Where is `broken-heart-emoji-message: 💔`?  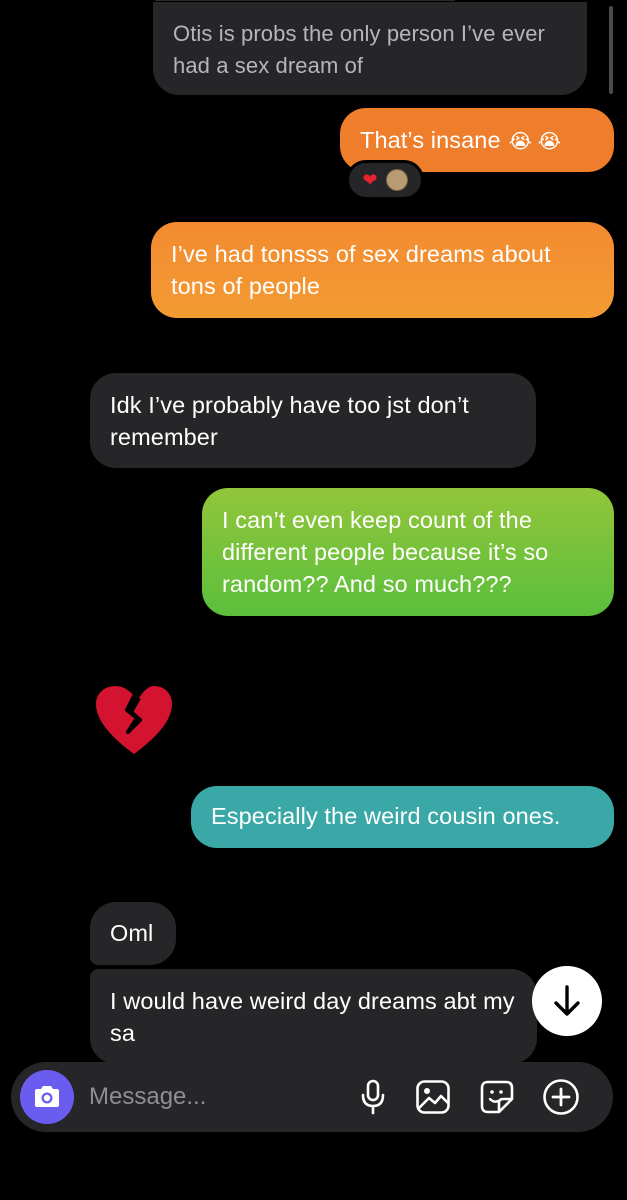
broken-heart-emoji-message: 💔 is located at coordinates (134, 727).